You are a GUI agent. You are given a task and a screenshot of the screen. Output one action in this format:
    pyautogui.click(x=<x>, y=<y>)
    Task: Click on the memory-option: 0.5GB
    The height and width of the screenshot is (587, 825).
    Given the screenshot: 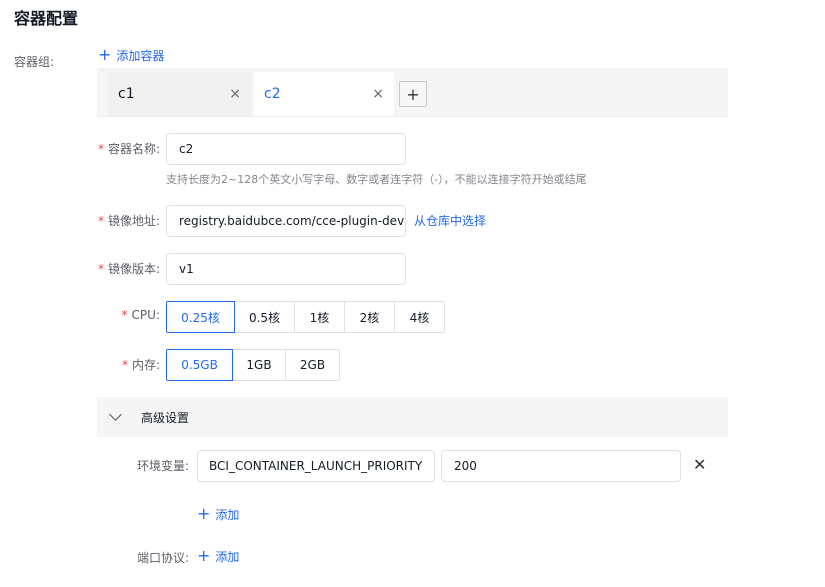 What is the action you would take?
    pyautogui.click(x=199, y=365)
    